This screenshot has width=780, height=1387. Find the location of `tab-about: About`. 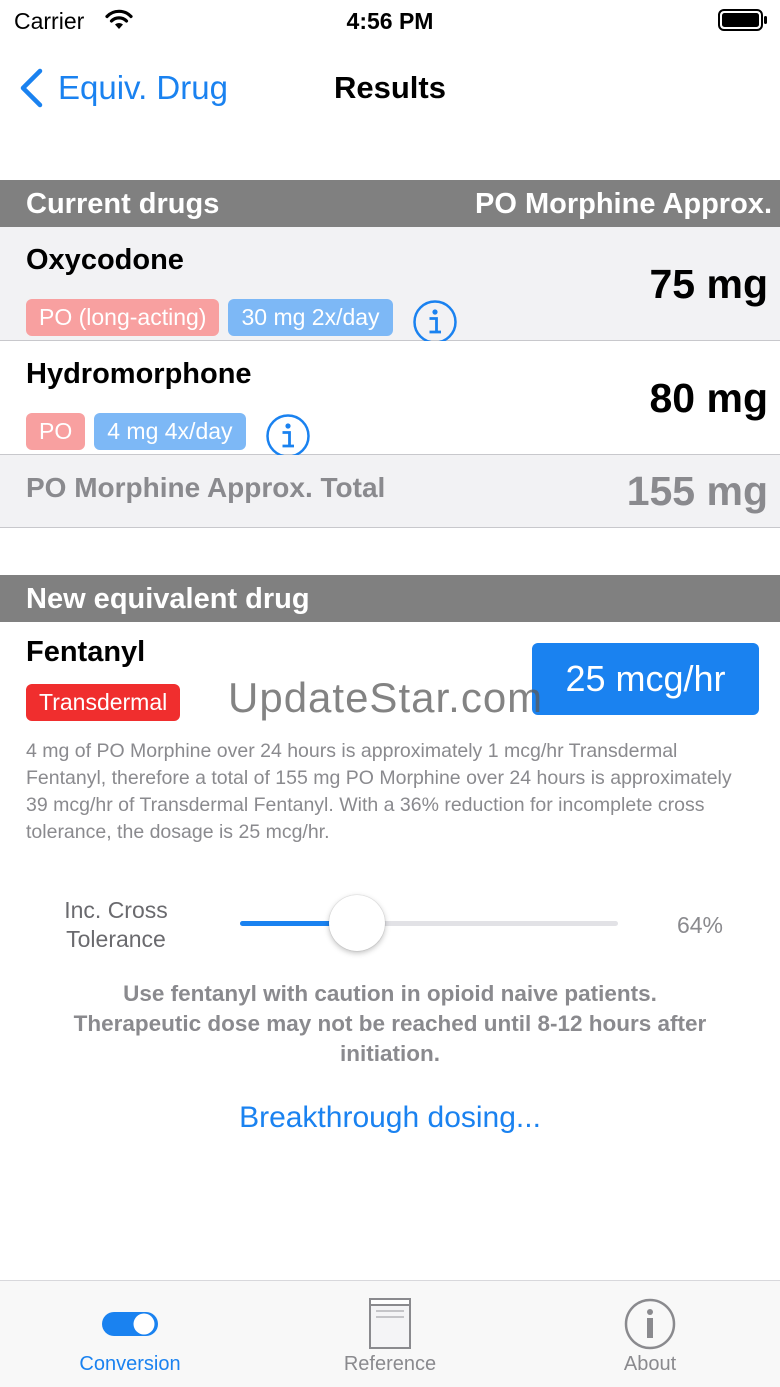

tab-about: About is located at coordinates (650, 1334).